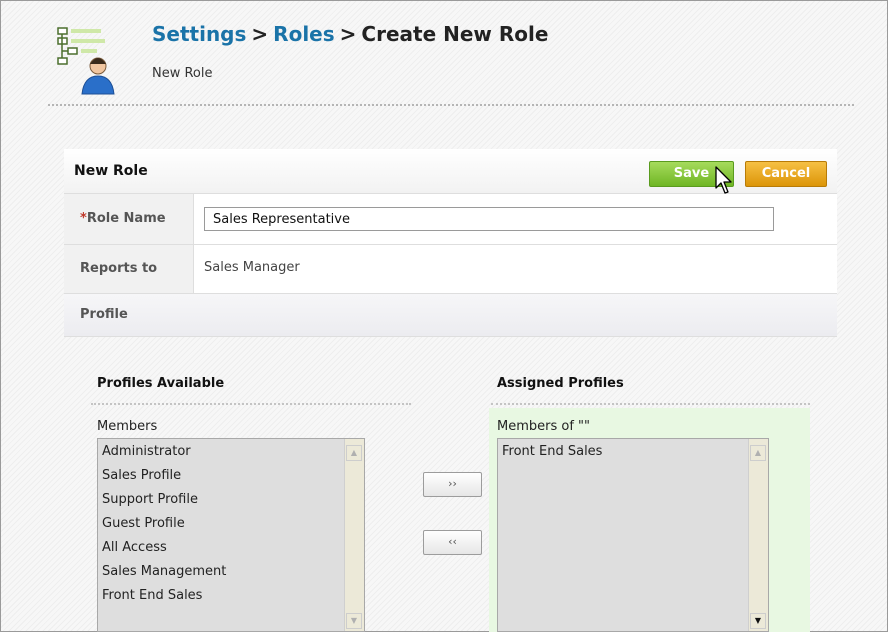  Describe the element at coordinates (182, 73) in the screenshot. I see `page-subtitle: New Role` at that location.